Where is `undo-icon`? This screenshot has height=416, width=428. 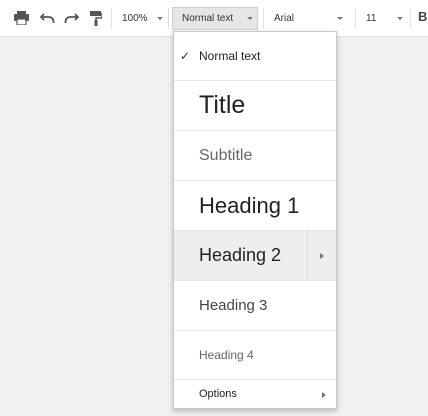 undo-icon is located at coordinates (47, 18).